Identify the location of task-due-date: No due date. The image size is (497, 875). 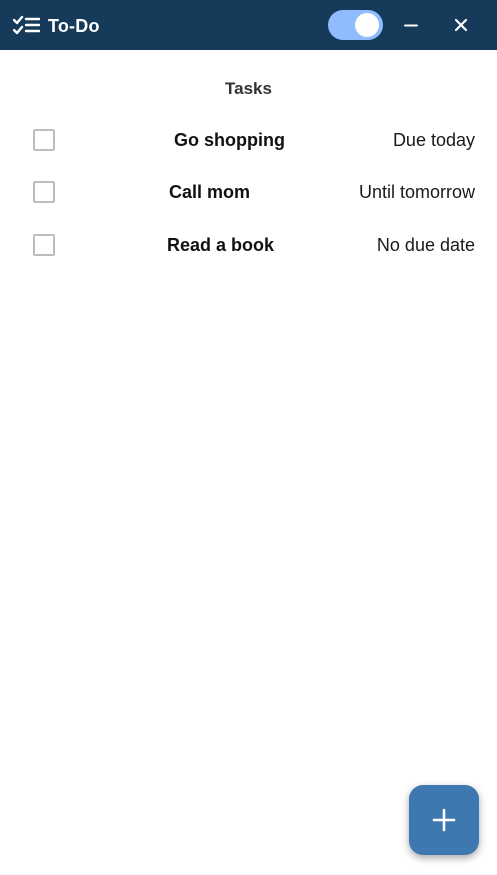
(425, 245).